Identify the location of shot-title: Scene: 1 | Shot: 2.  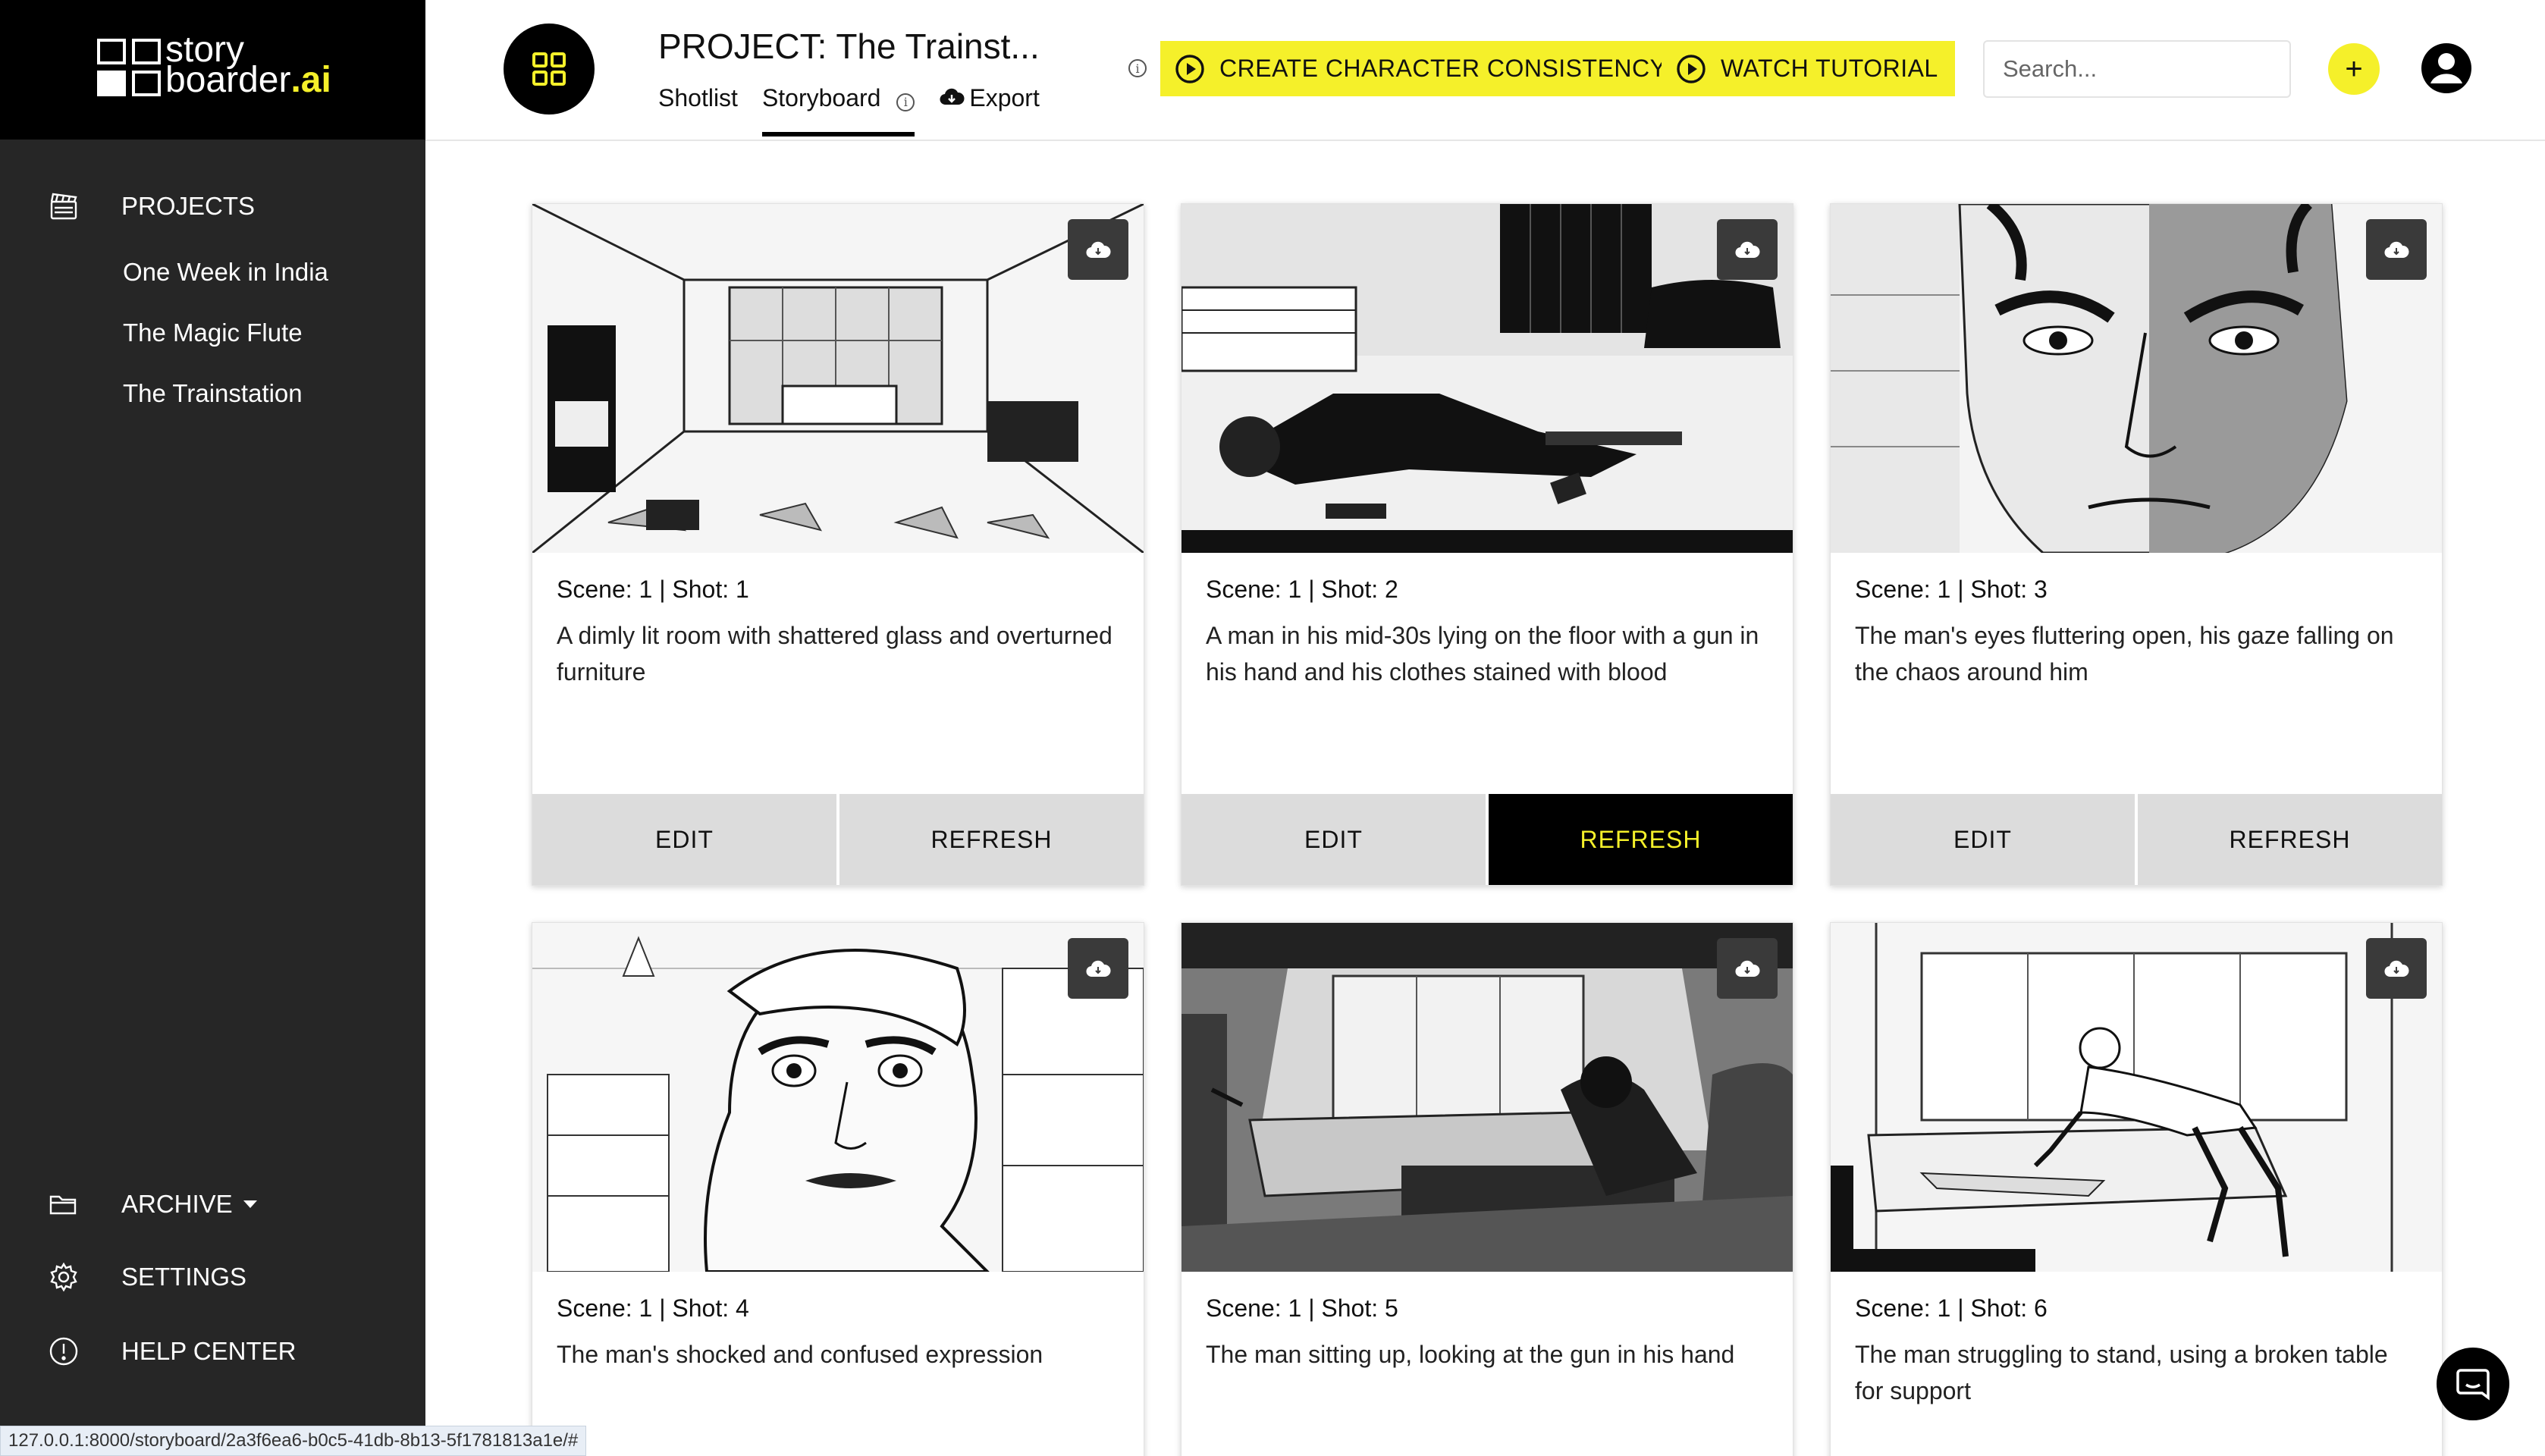
(1302, 589).